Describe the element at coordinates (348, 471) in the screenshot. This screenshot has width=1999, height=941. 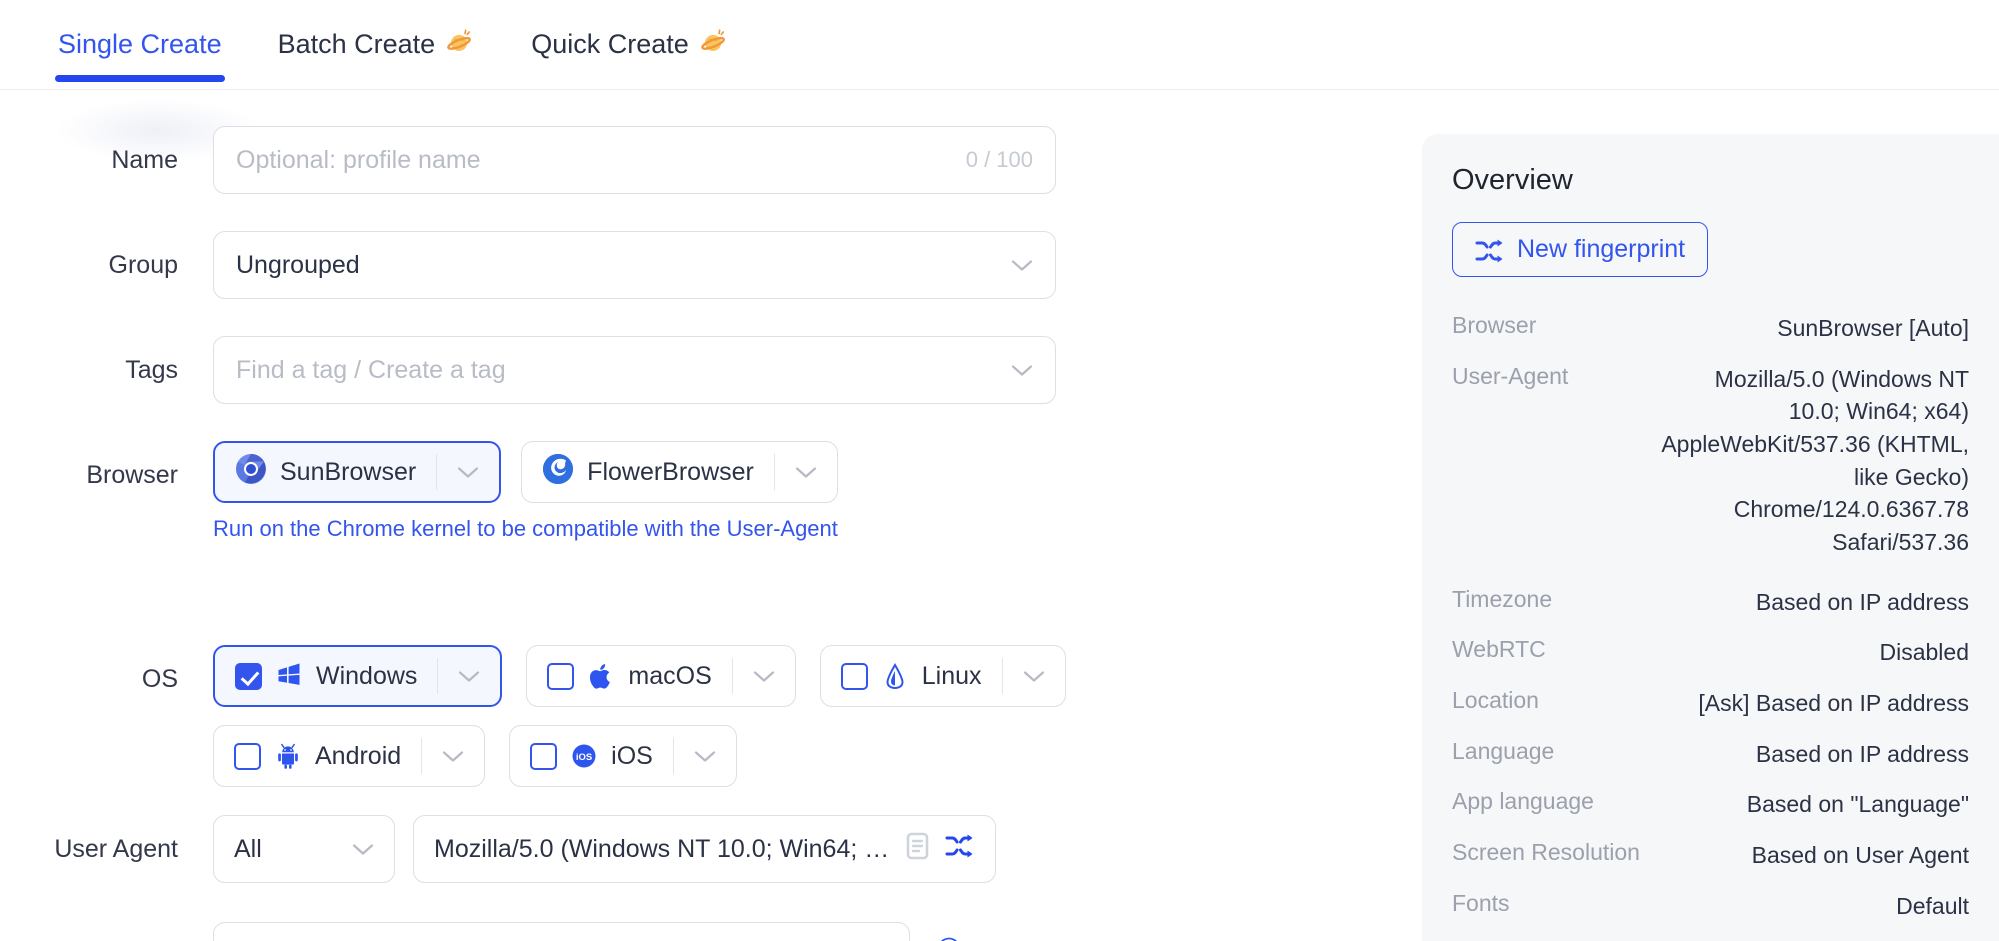
I see `browser-option-sunbrowser-label: SunBrowser` at that location.